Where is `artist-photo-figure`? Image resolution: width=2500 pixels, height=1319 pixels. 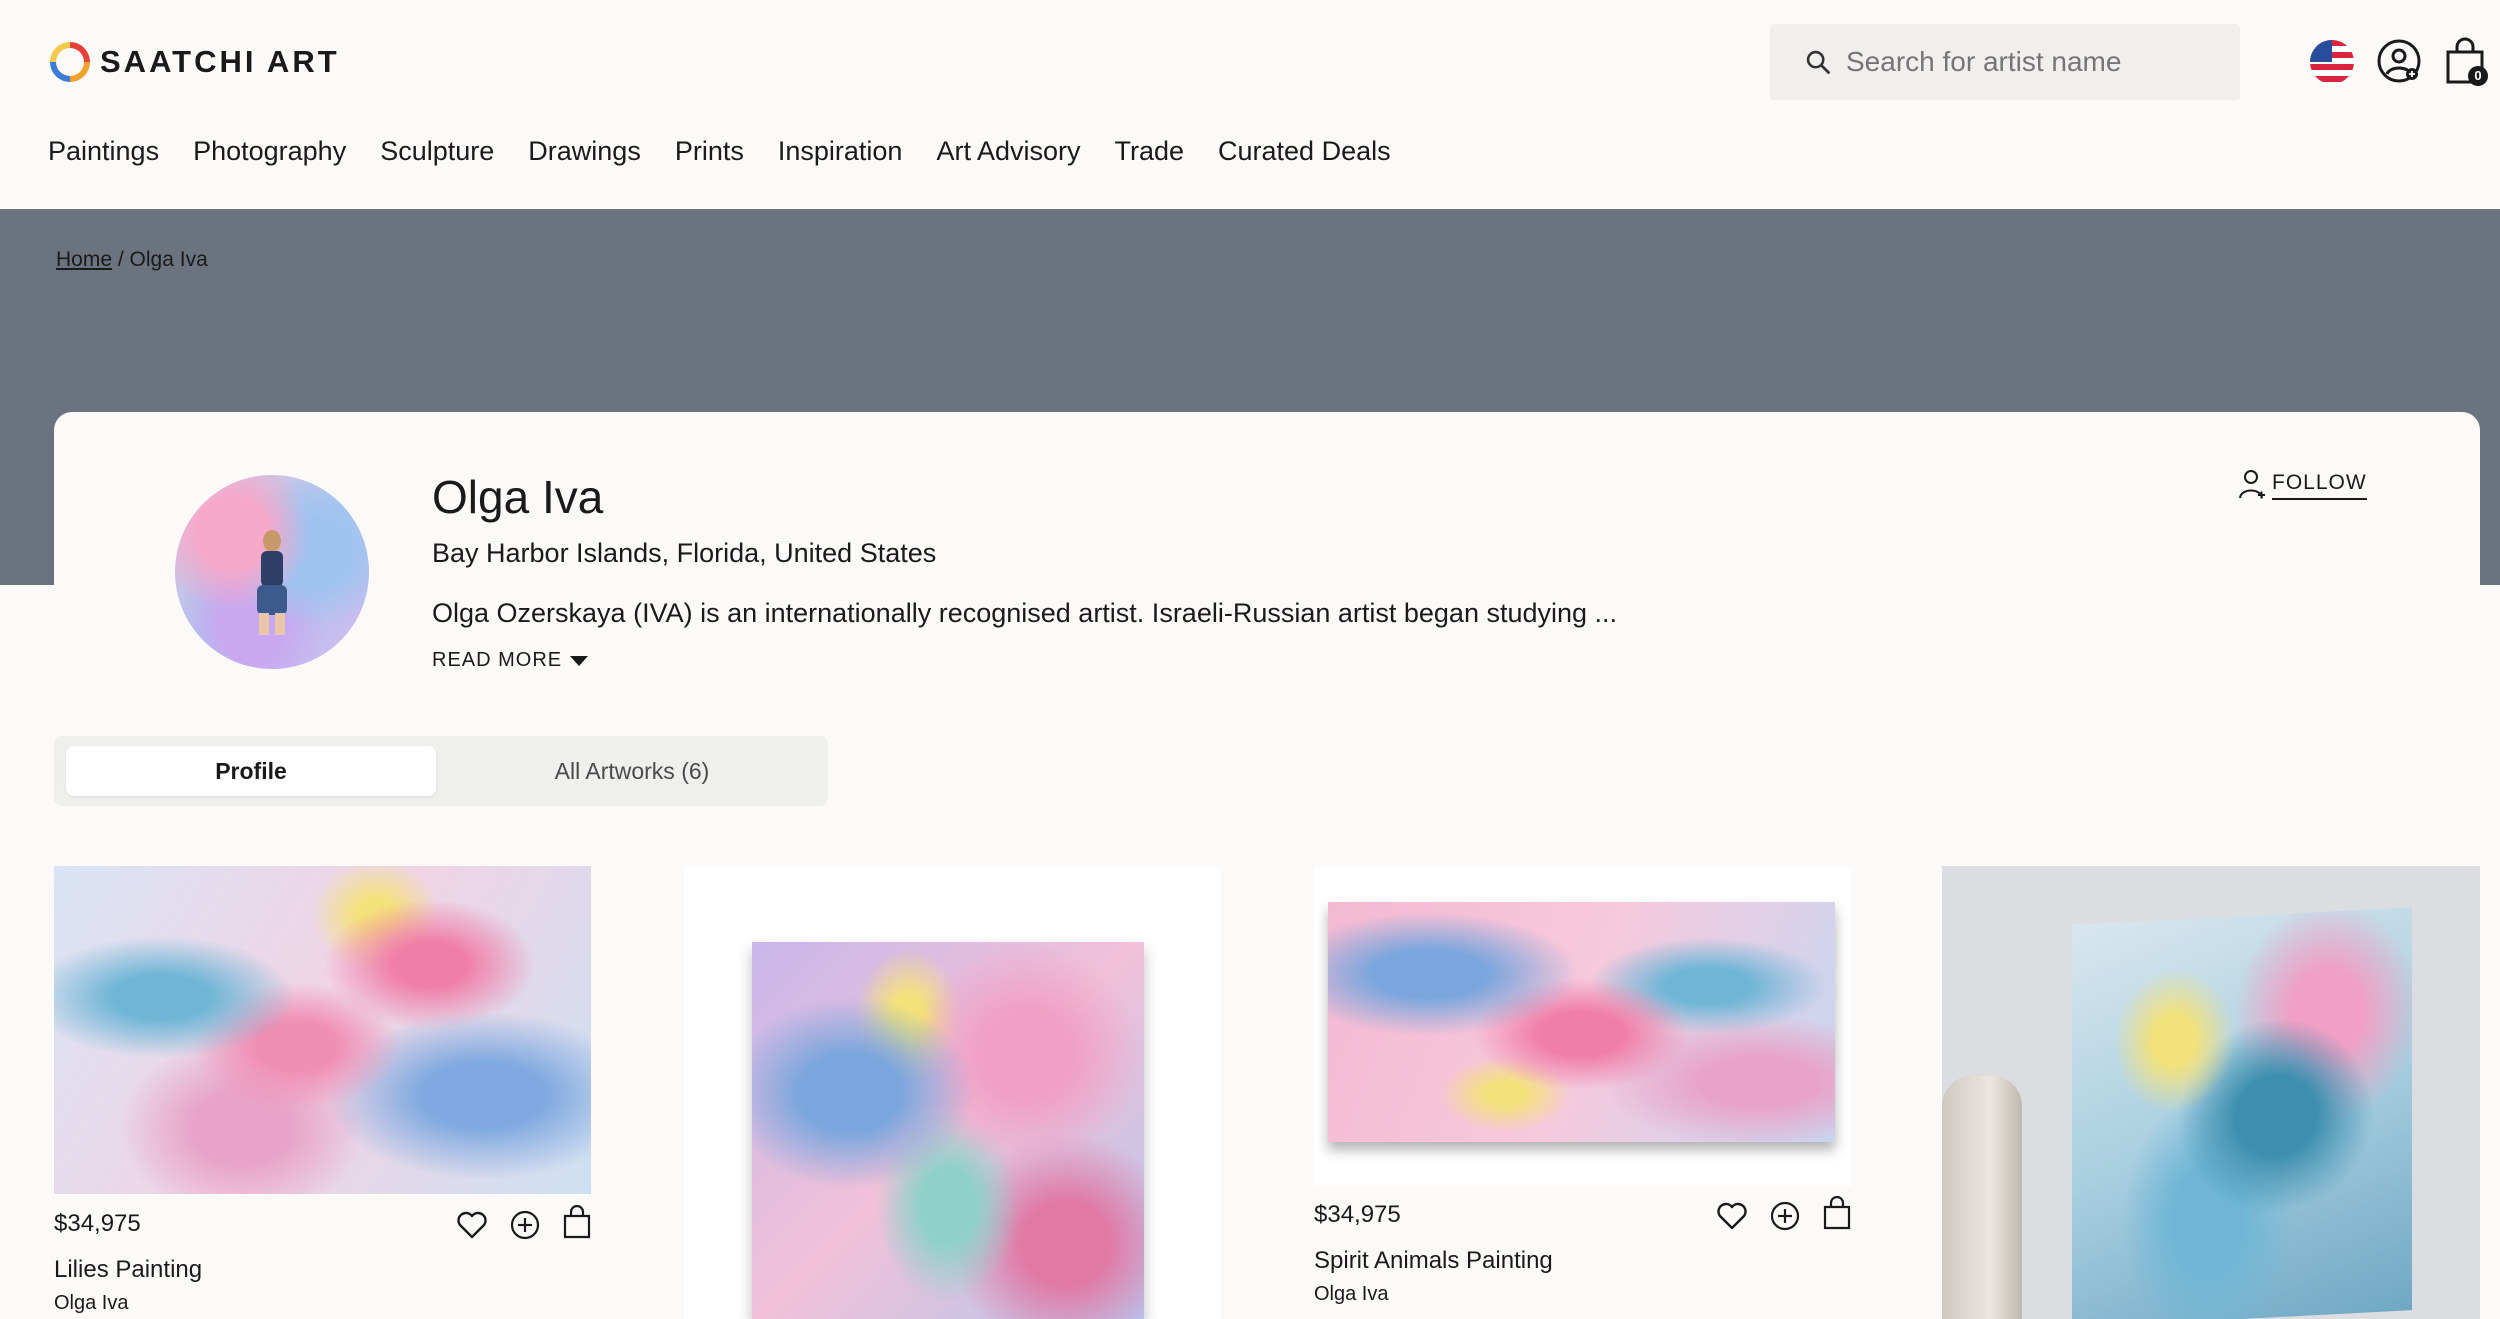
artist-photo-figure is located at coordinates (272, 582).